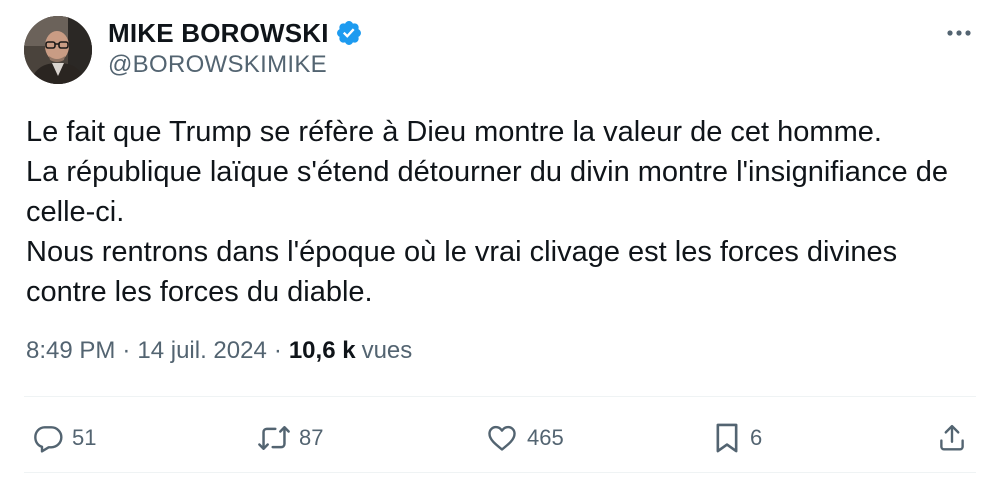 The height and width of the screenshot is (477, 1000). Describe the element at coordinates (217, 65) in the screenshot. I see `author-handle: @BOROWSKIMIKE` at that location.